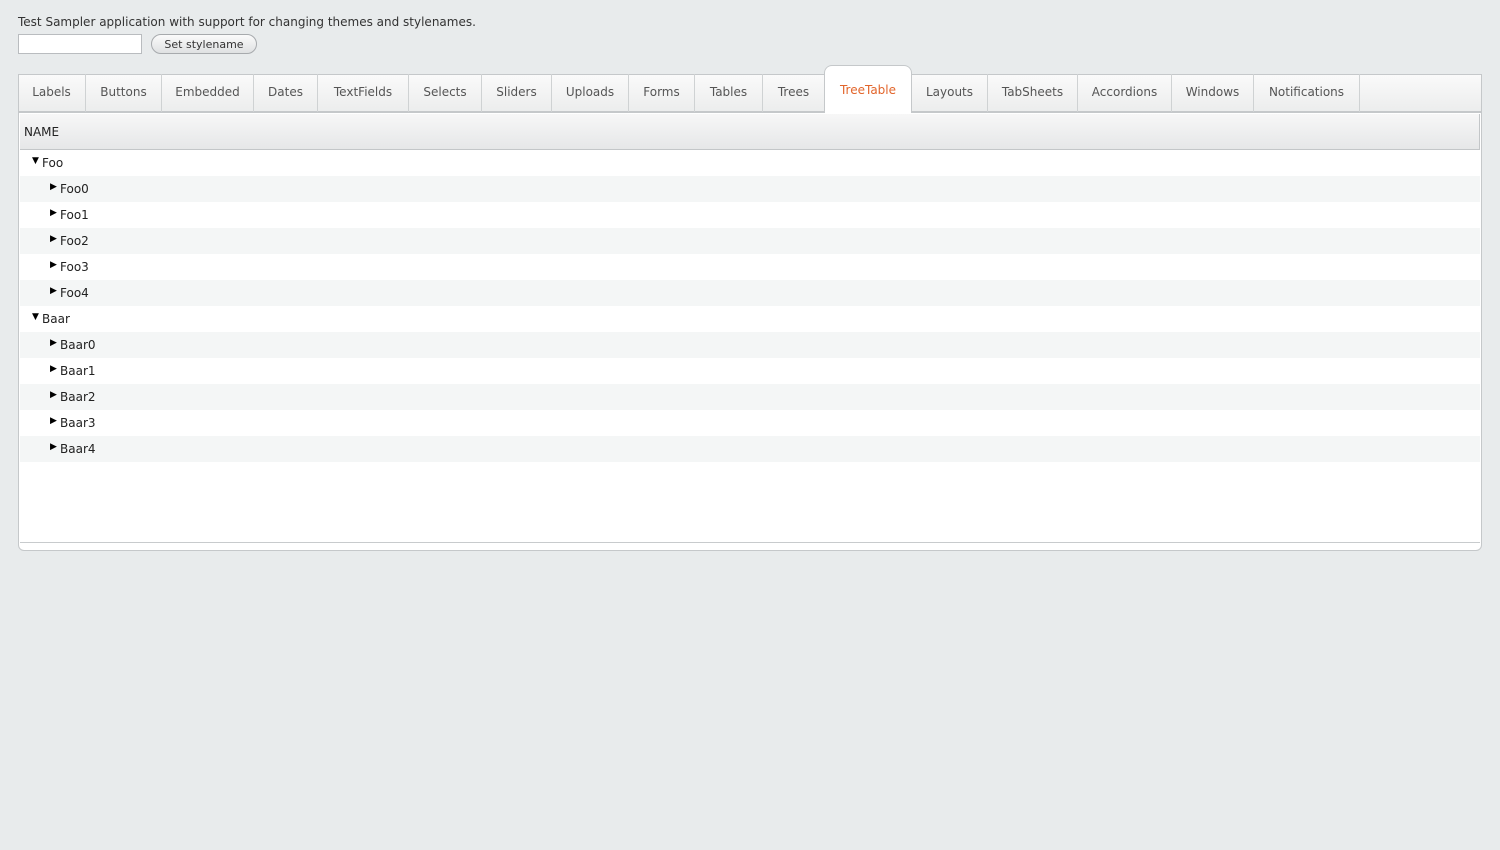 This screenshot has height=850, width=1500. What do you see at coordinates (750, 189) in the screenshot?
I see `tree-row-foo0: ▶ Foo0` at bounding box center [750, 189].